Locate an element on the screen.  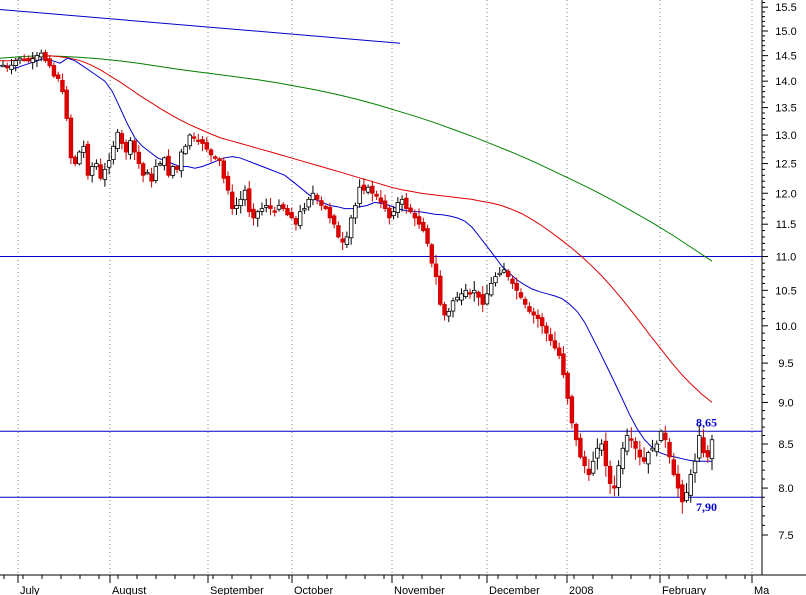
y-tick-label: 9.0 is located at coordinates (785, 403).